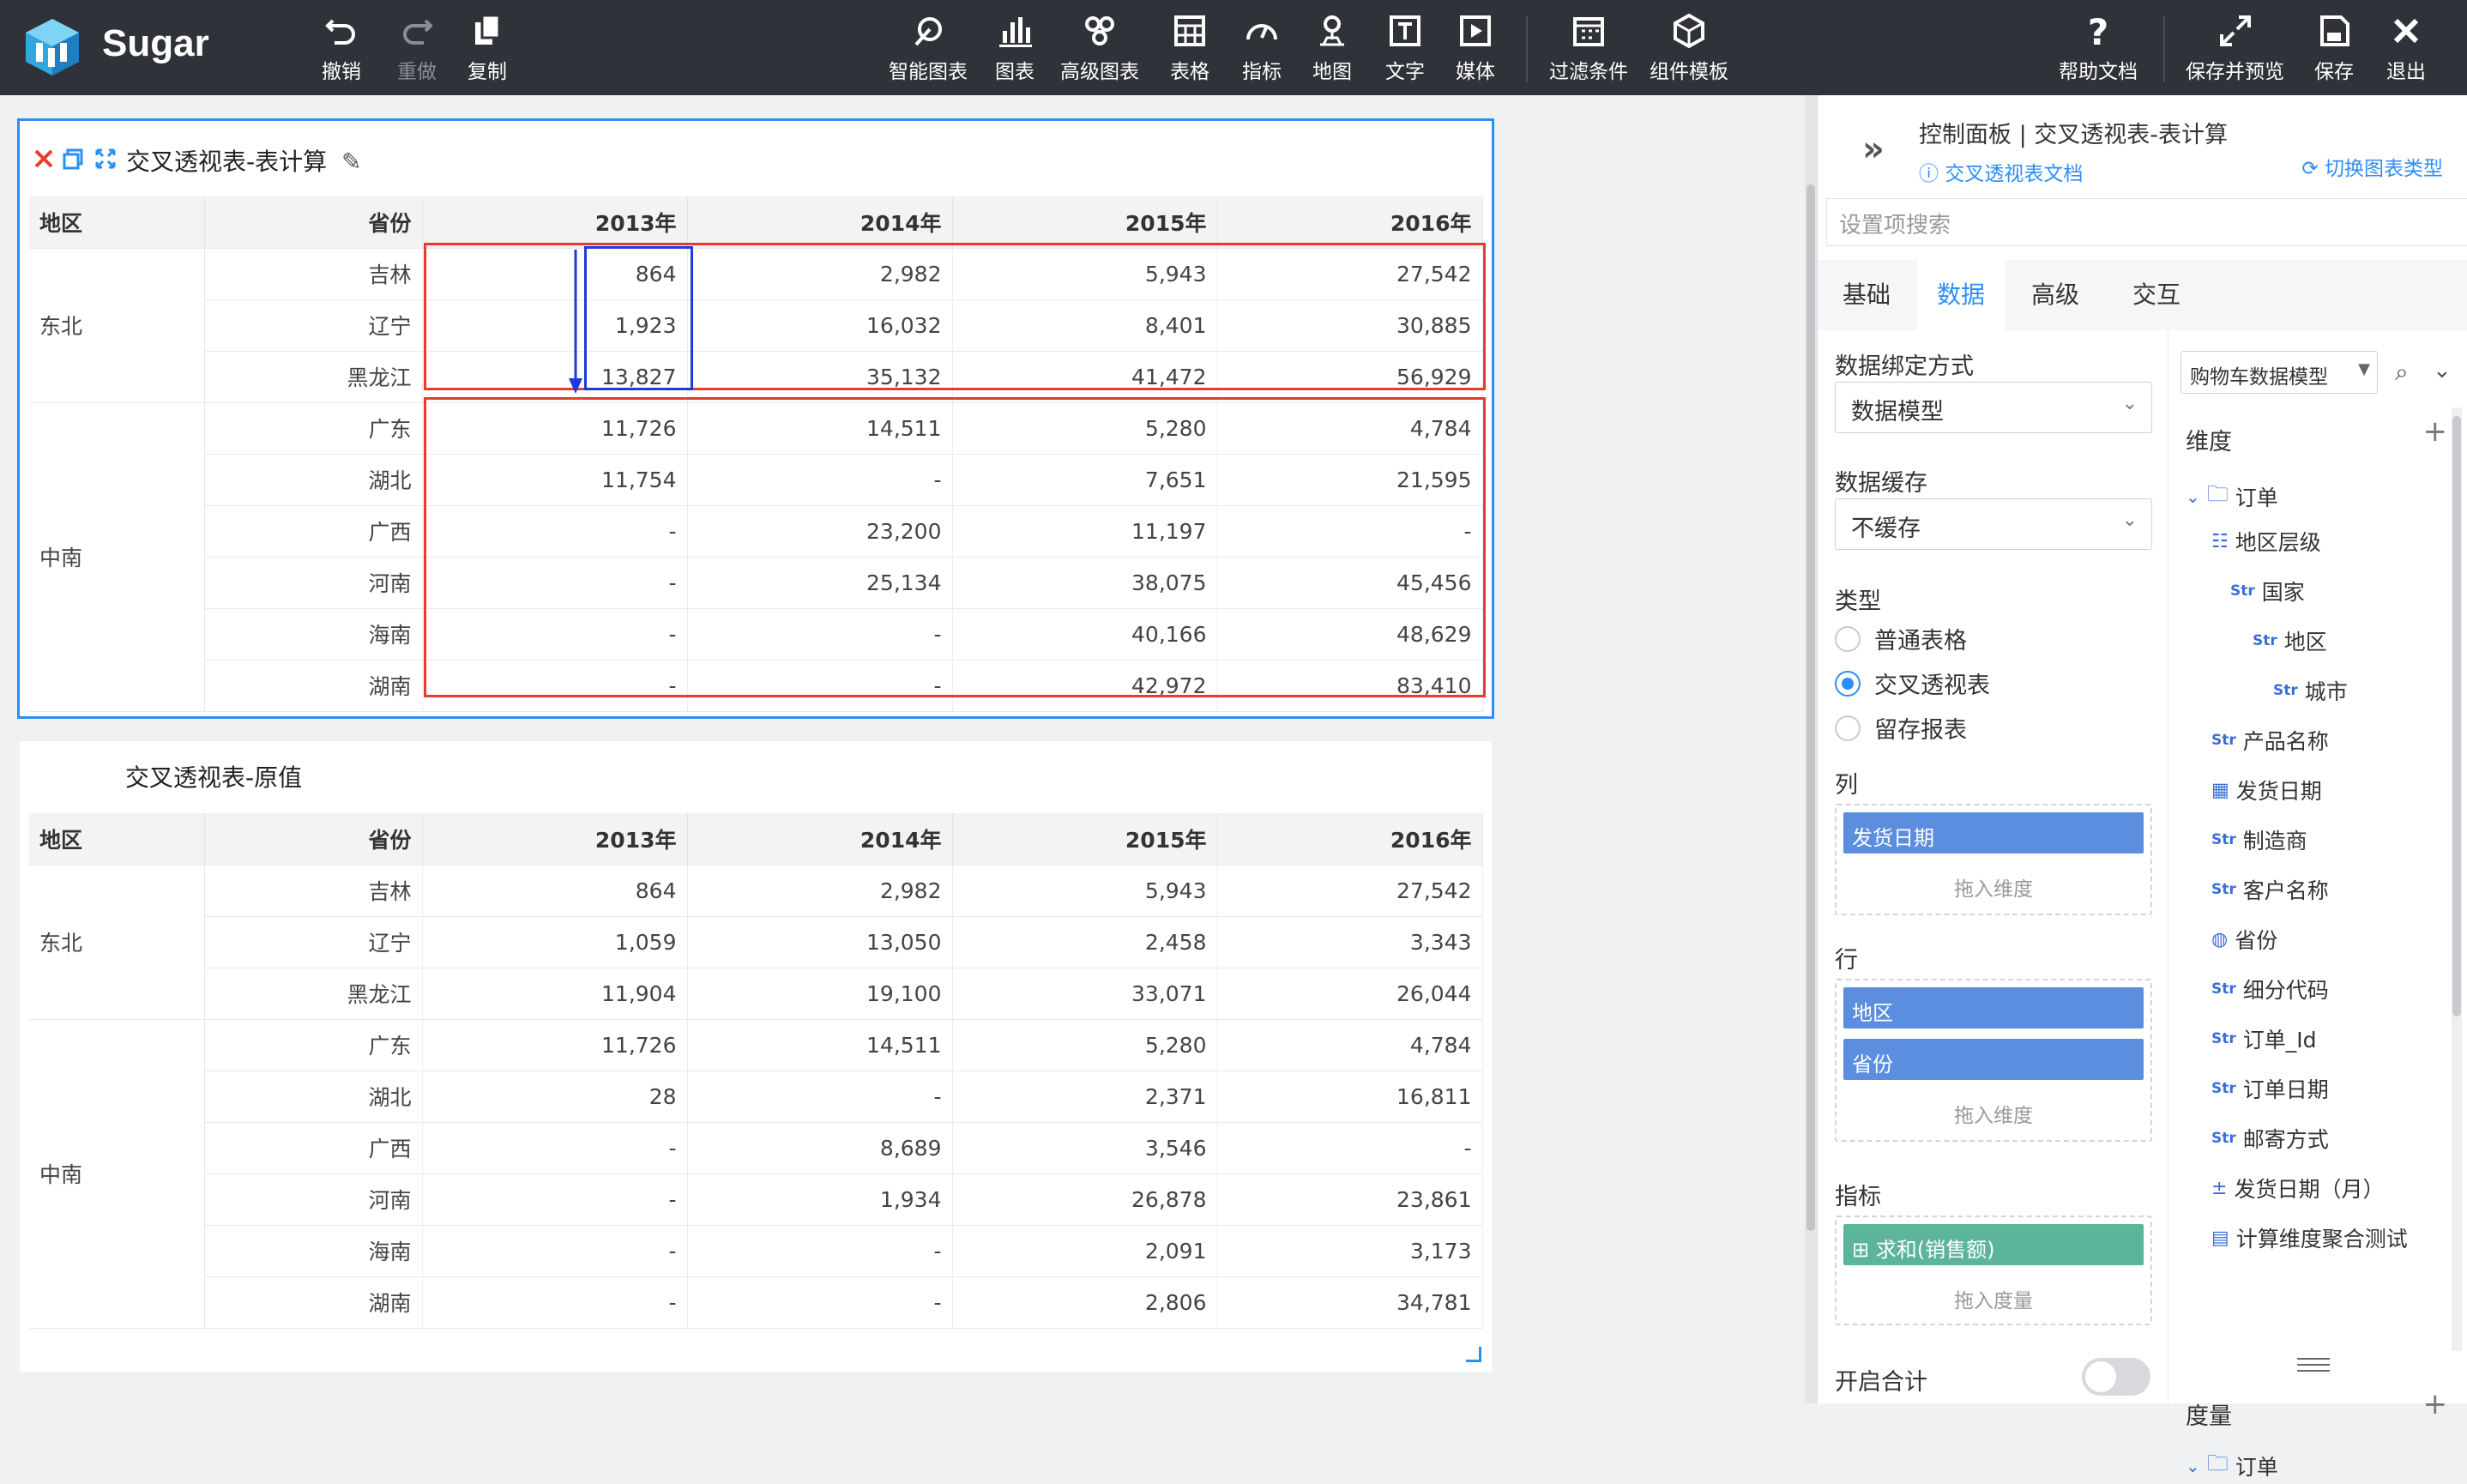 Image resolution: width=2467 pixels, height=1484 pixels. I want to click on field-item: ▦ 发货日期, so click(2266, 790).